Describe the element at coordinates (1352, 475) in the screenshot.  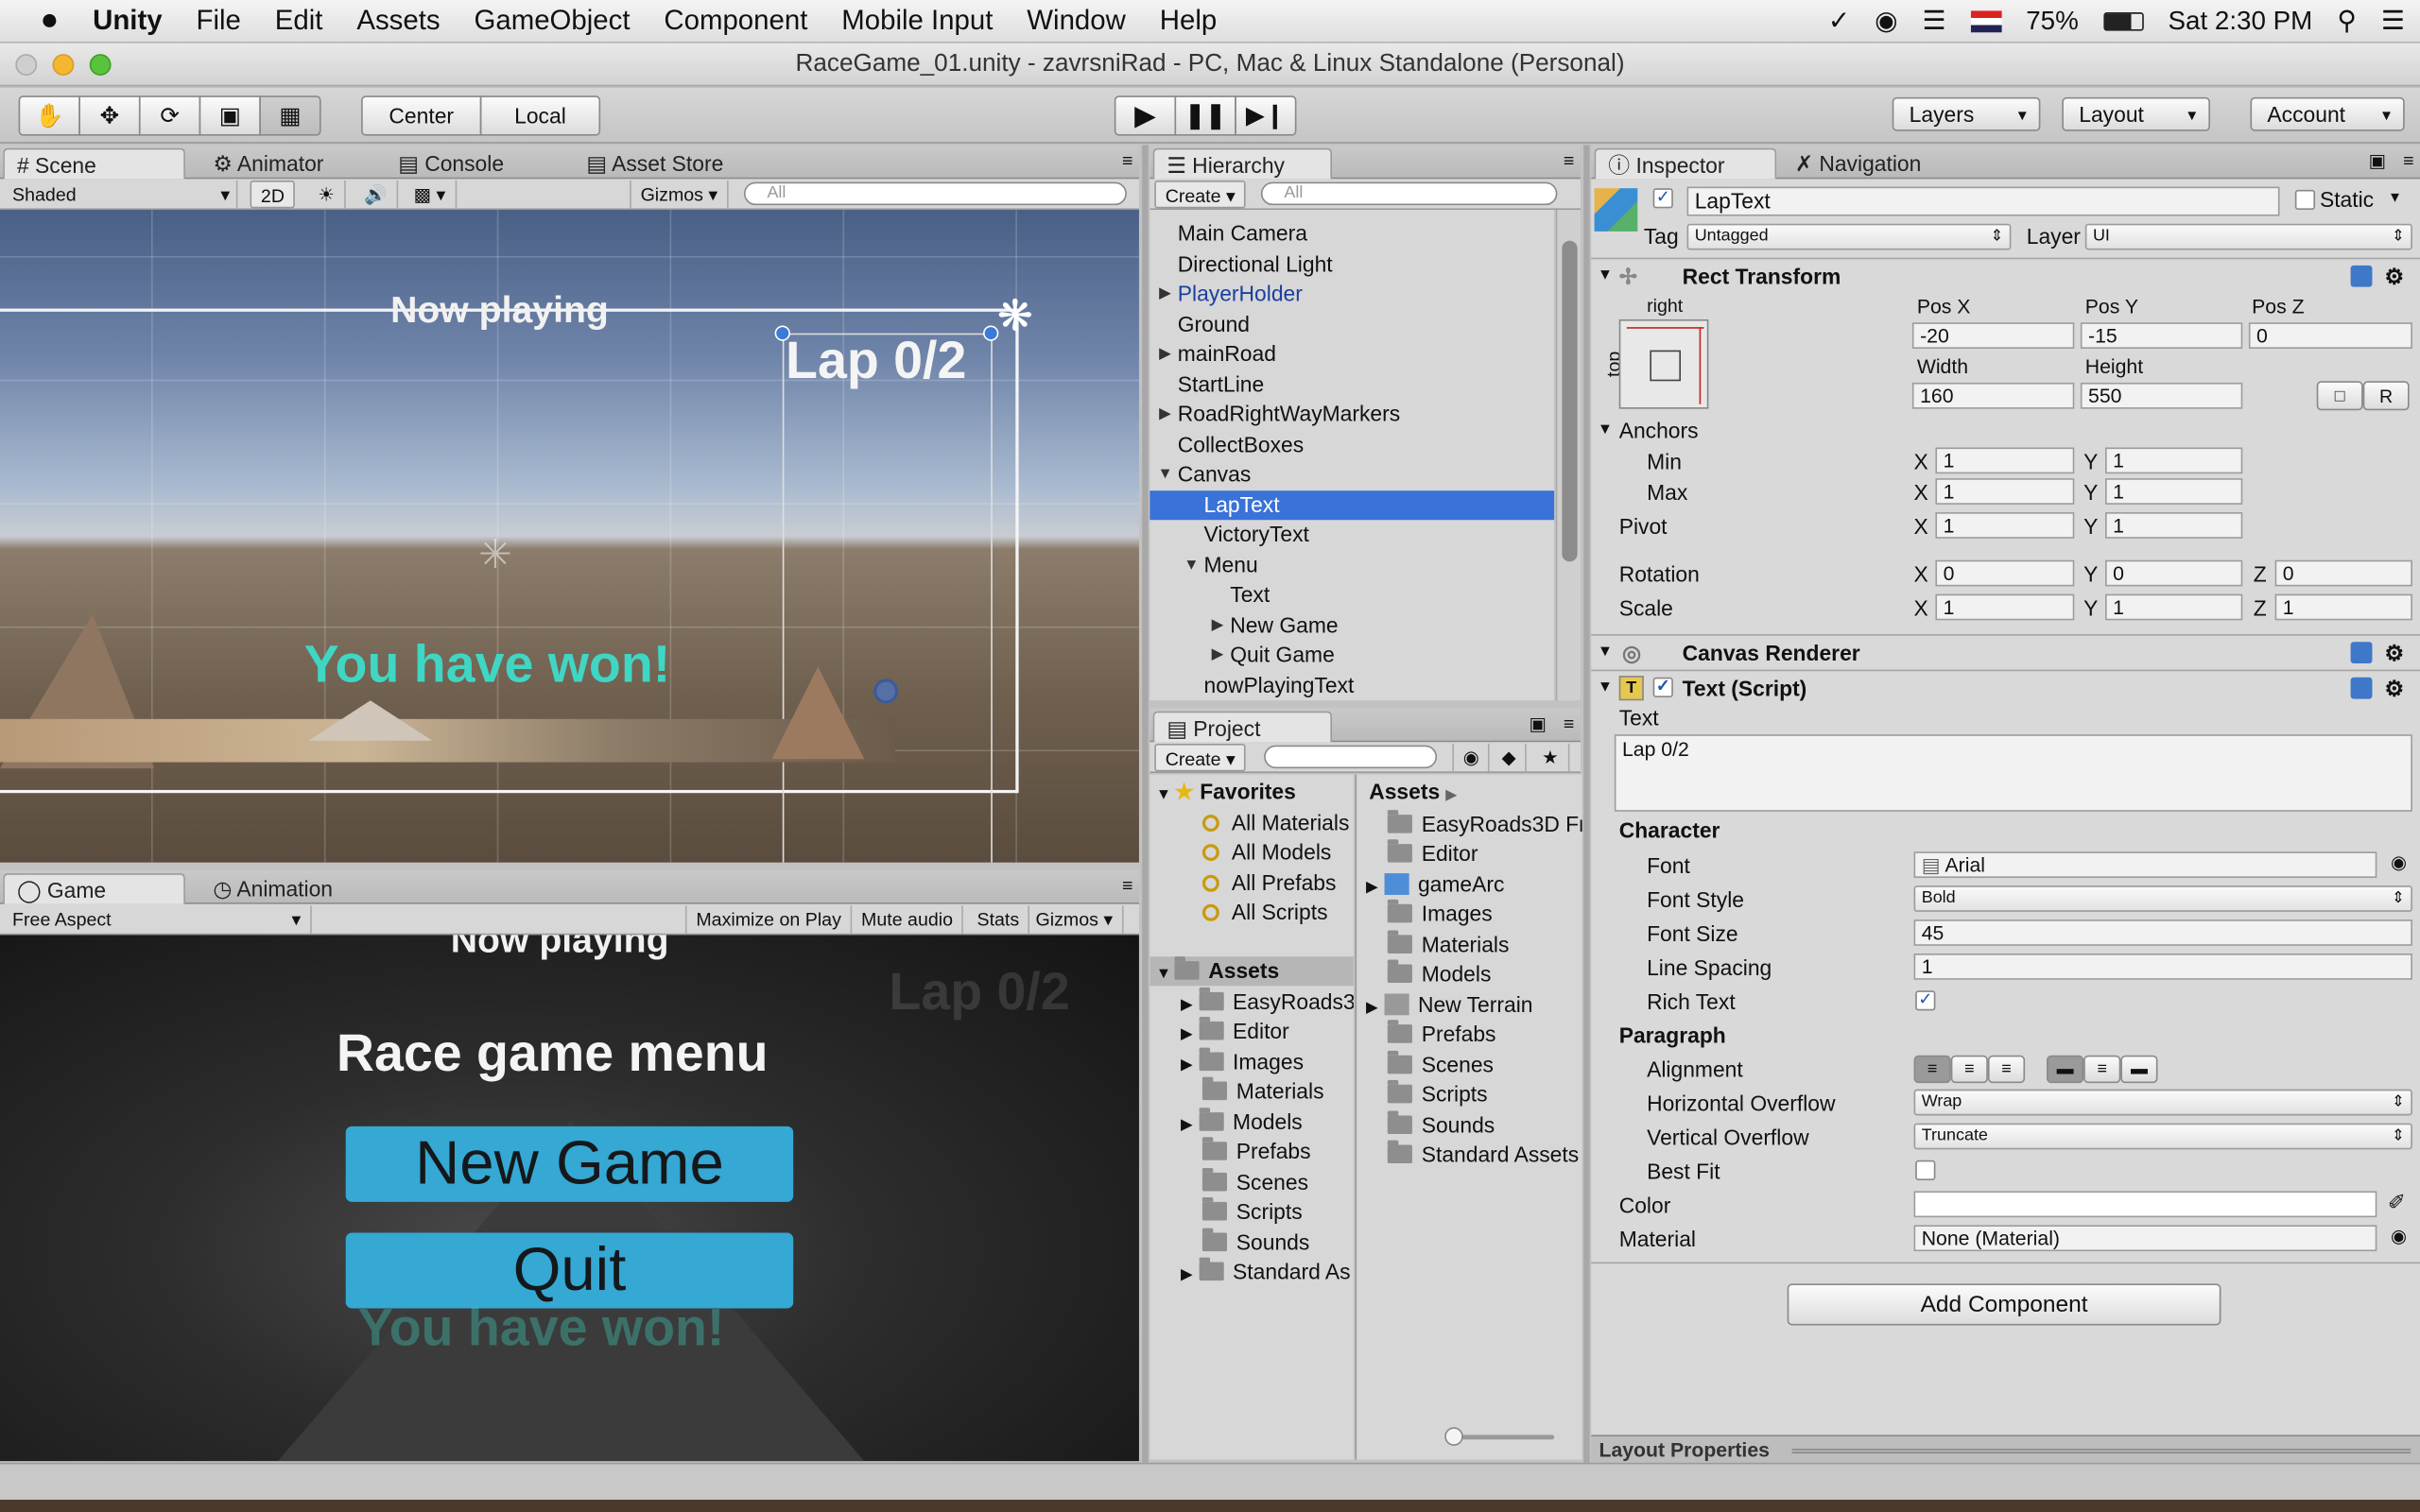
I see `hierarchy-item: ▼ Canvas` at that location.